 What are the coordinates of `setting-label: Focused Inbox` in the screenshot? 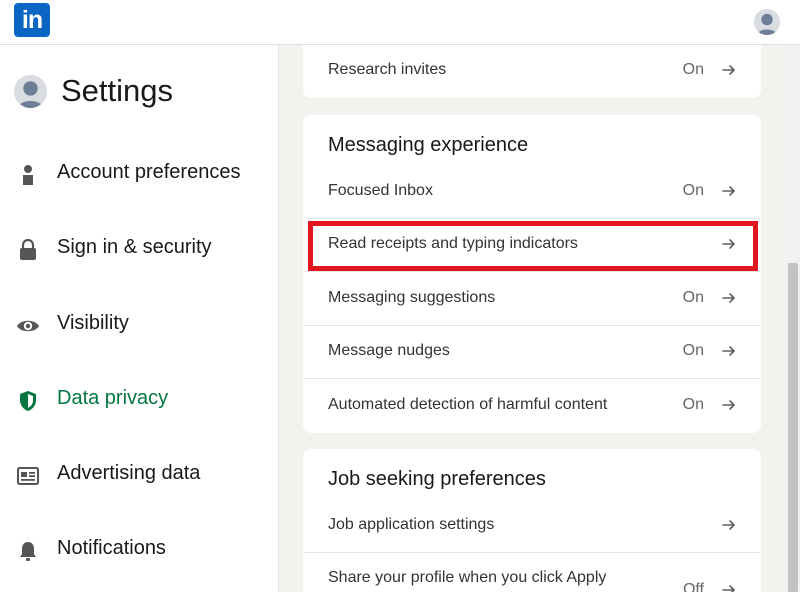 It's located at (380, 190).